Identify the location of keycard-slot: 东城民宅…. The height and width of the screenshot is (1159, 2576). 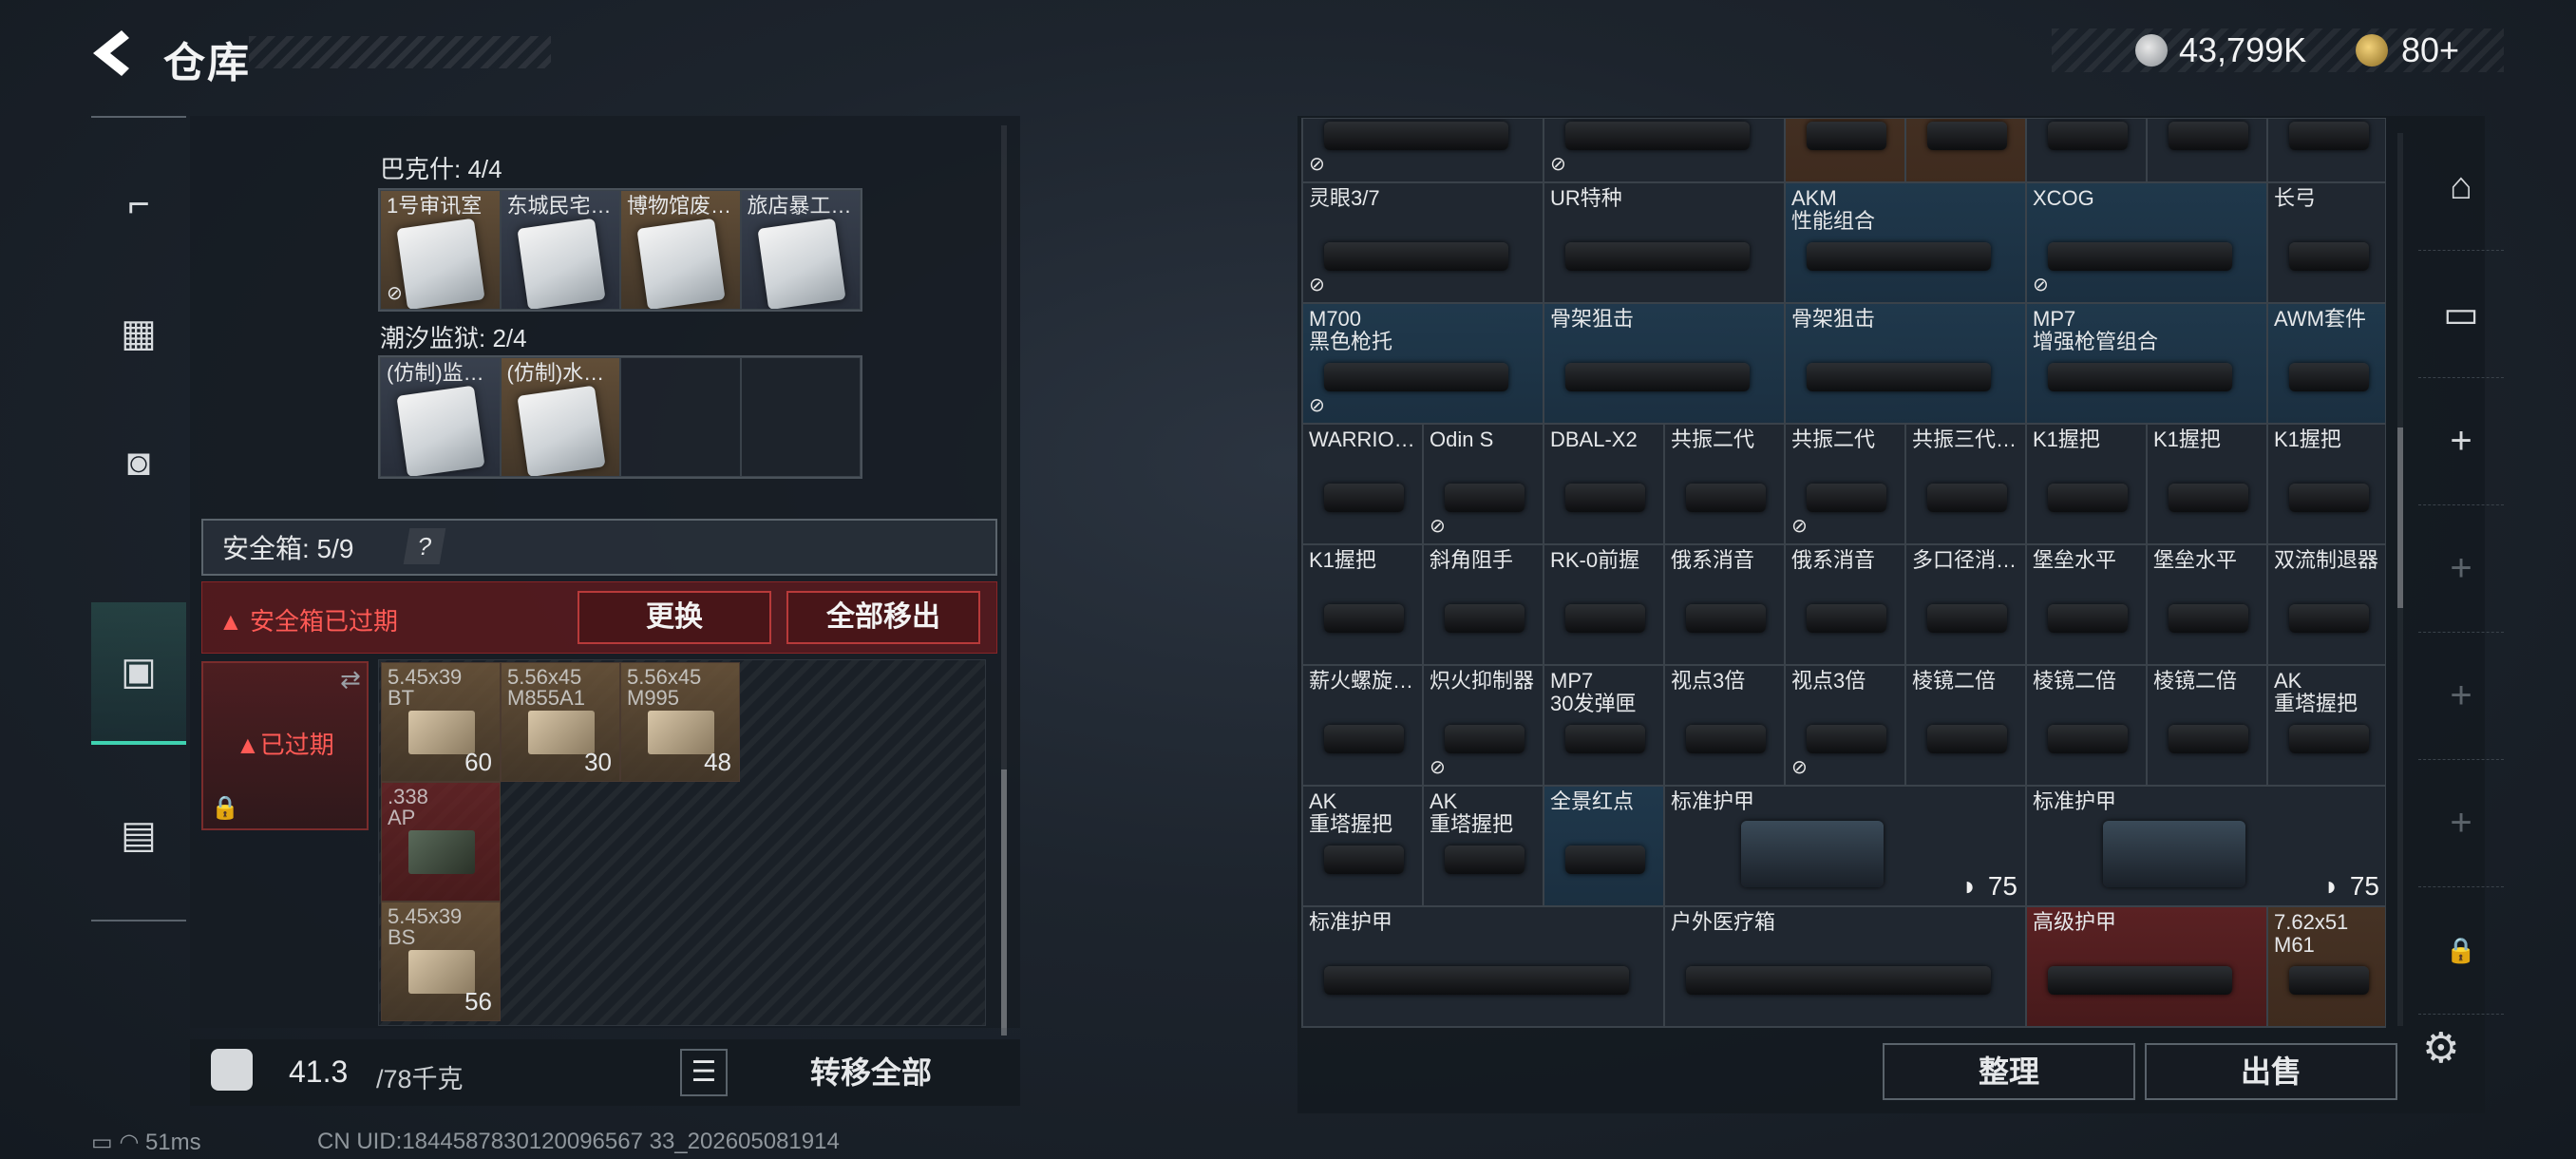
(560, 250).